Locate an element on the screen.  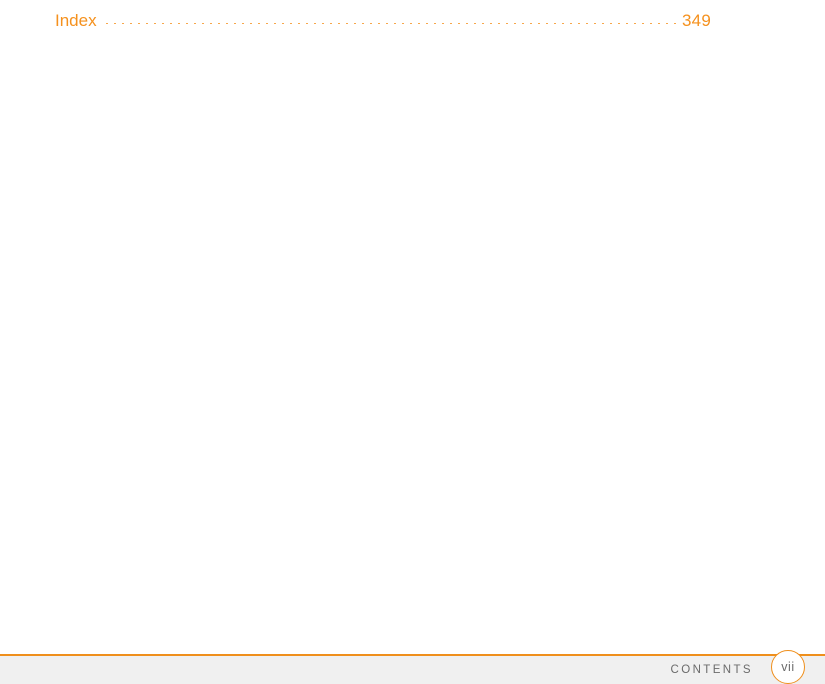
toc-entry-list: Specifications 345 Index 349 is located at coordinates (383, 20).